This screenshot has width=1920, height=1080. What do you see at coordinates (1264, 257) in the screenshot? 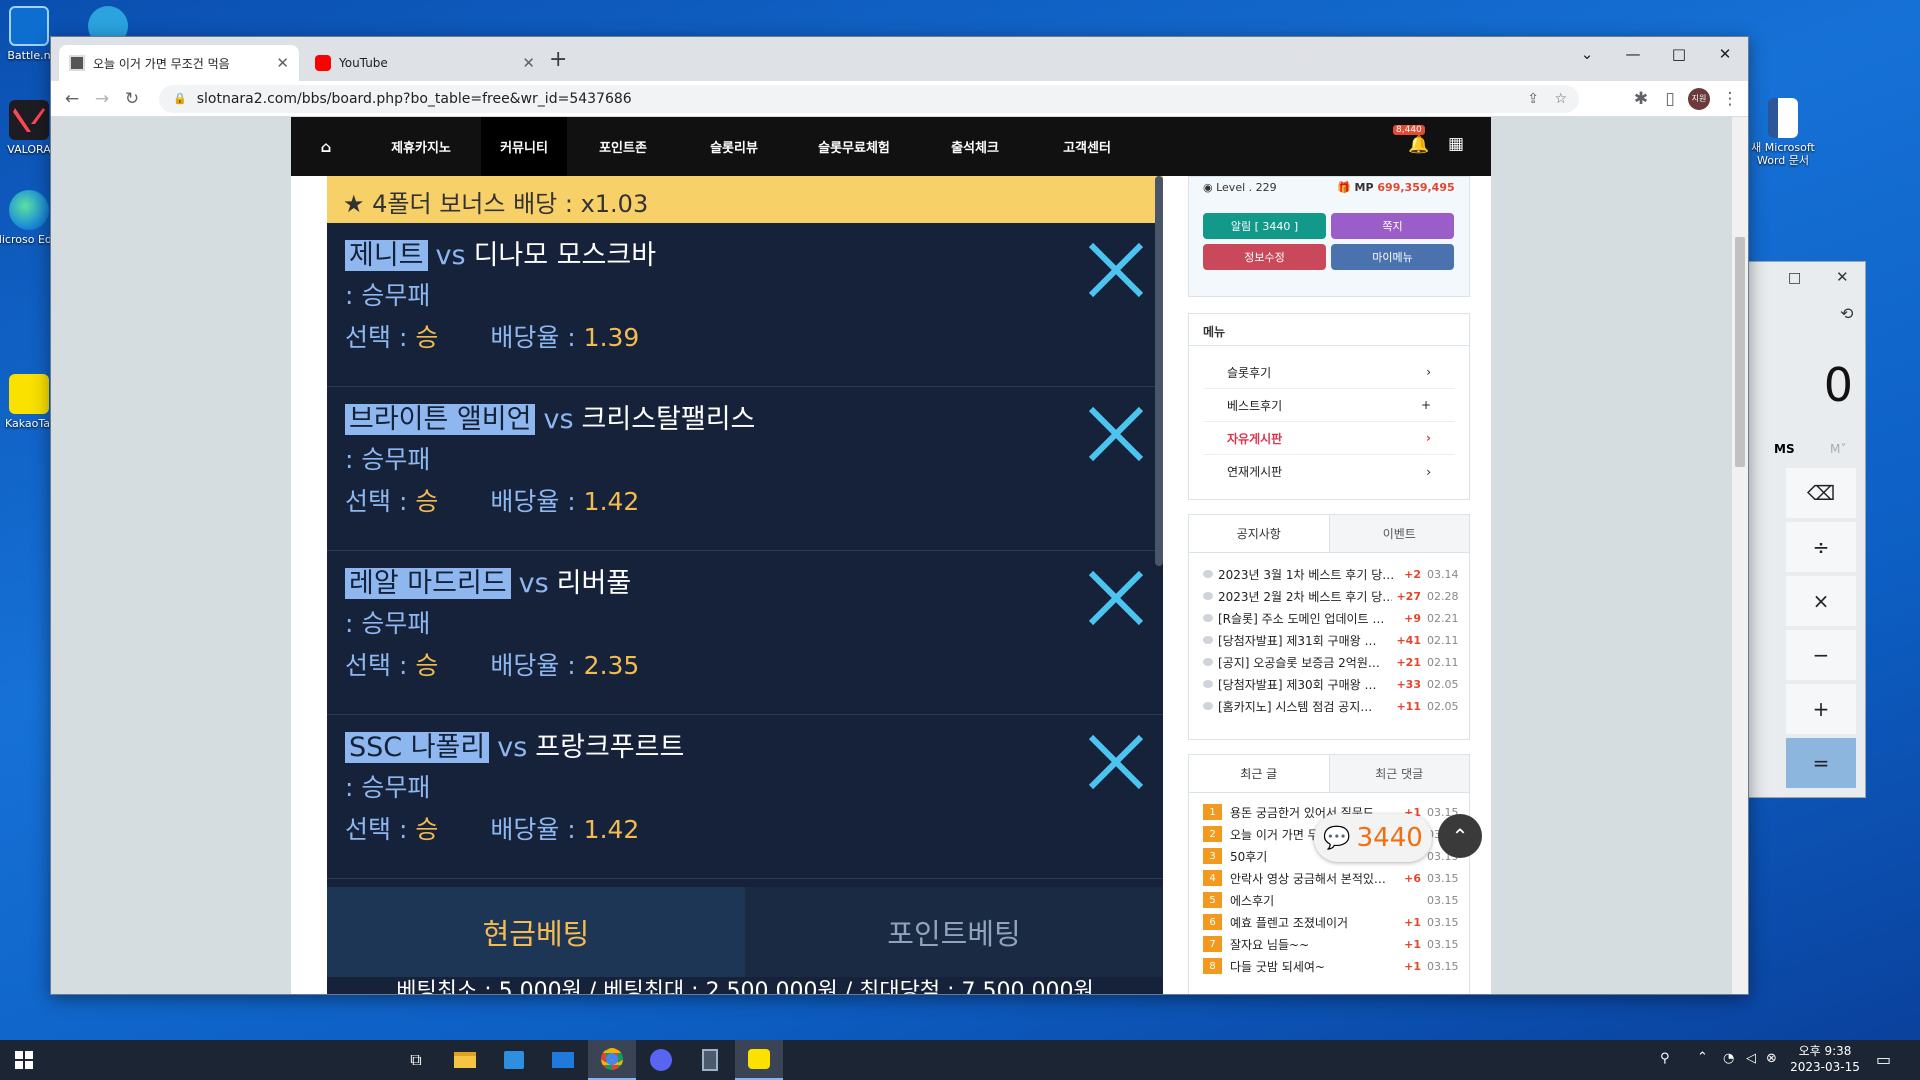
I see `edit-profile-button: 정보수정` at bounding box center [1264, 257].